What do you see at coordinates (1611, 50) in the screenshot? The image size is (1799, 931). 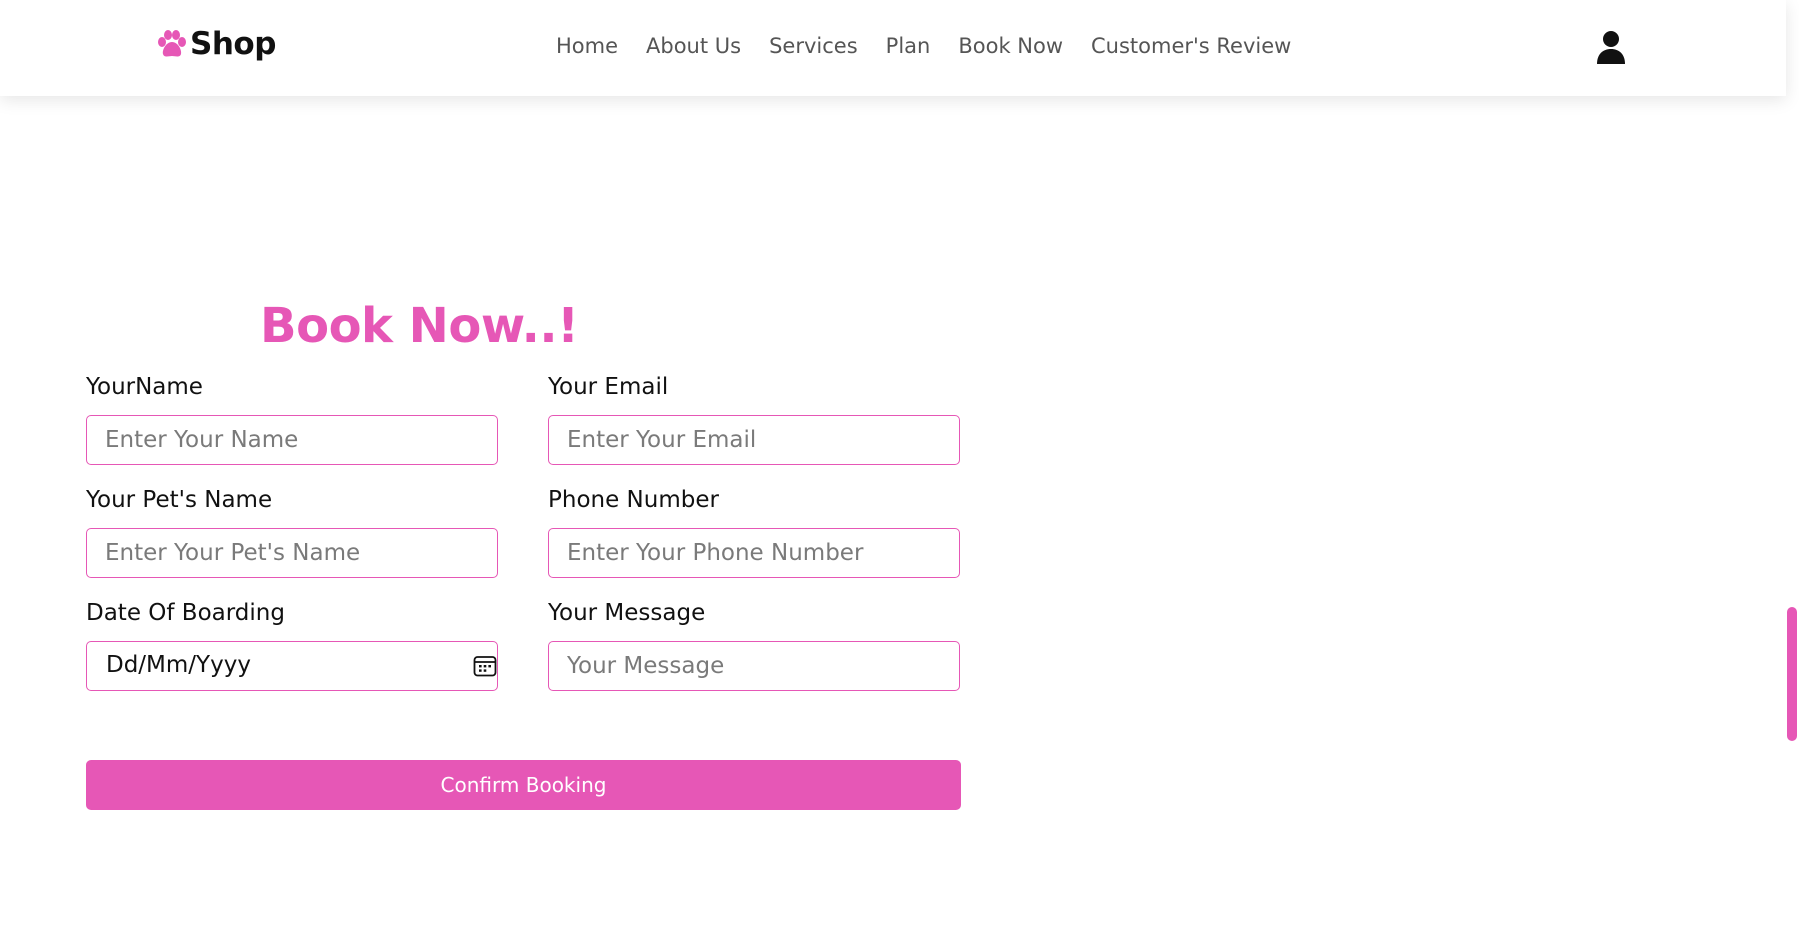 I see `user-icon` at bounding box center [1611, 50].